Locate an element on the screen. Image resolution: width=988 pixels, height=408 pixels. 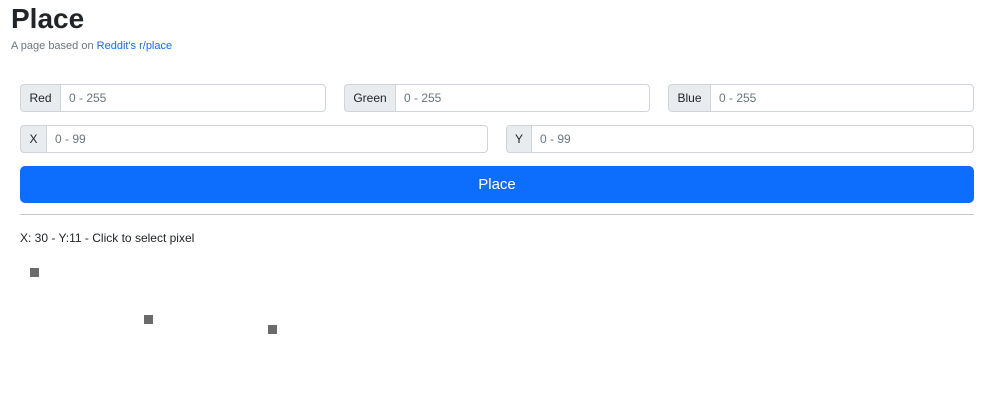
x-input-group: X is located at coordinates (254, 139).